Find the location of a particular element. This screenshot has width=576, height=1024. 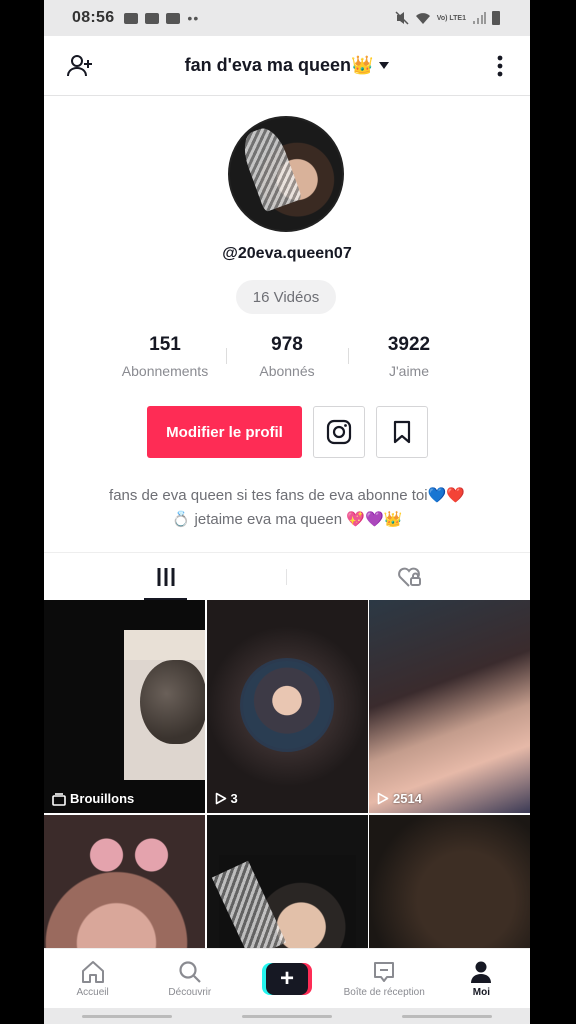

view-count: 3 is located at coordinates (226, 798).